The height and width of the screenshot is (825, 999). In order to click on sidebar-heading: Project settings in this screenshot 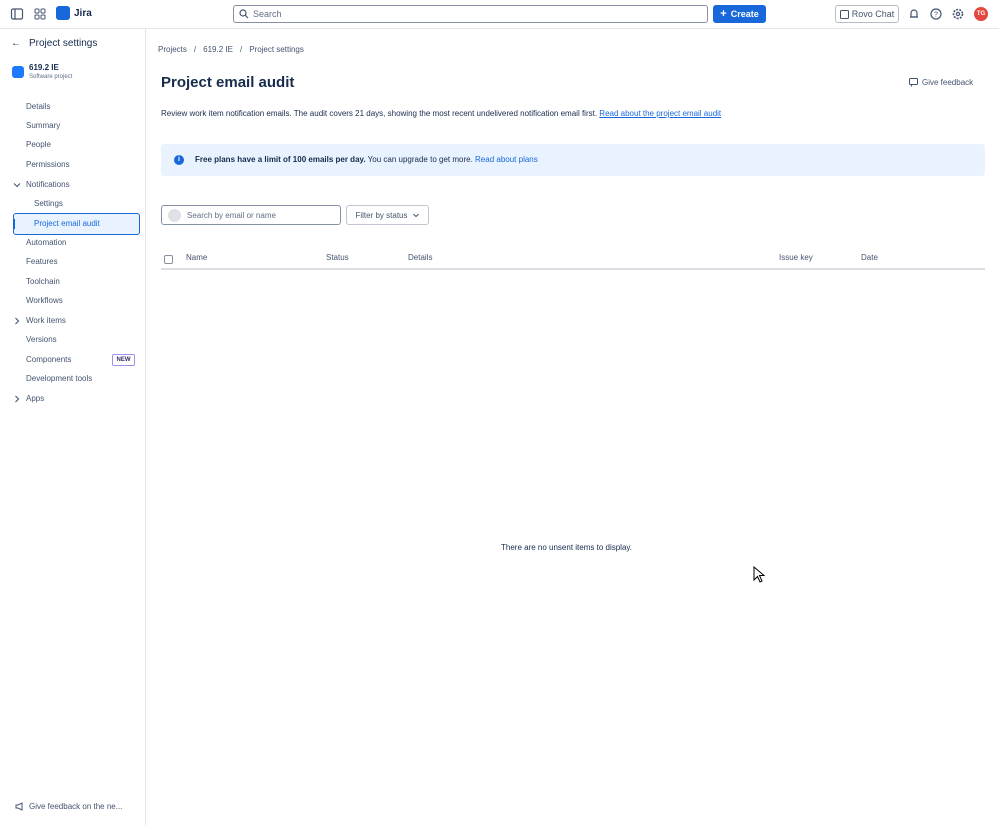, I will do `click(63, 43)`.